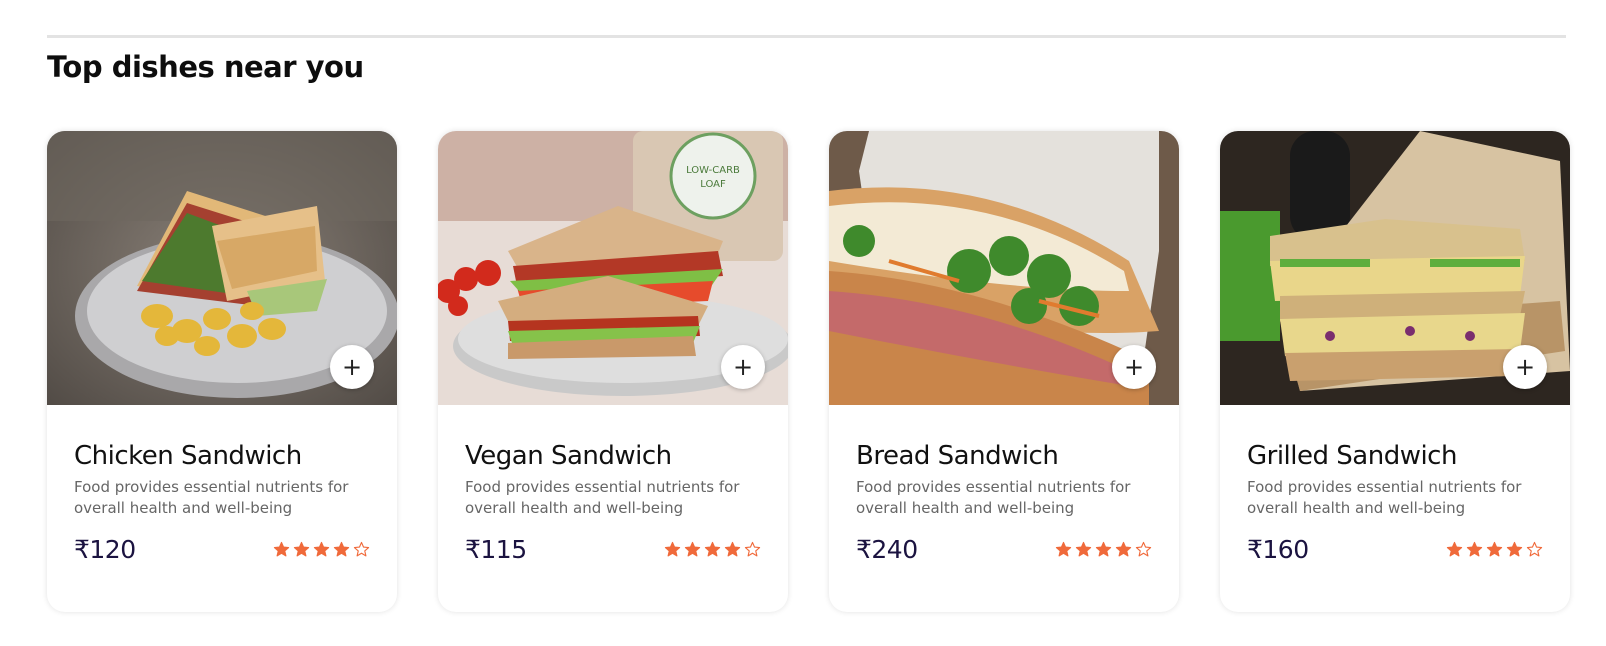 The image size is (1606, 646). I want to click on section-title: Top dishes near you, so click(205, 67).